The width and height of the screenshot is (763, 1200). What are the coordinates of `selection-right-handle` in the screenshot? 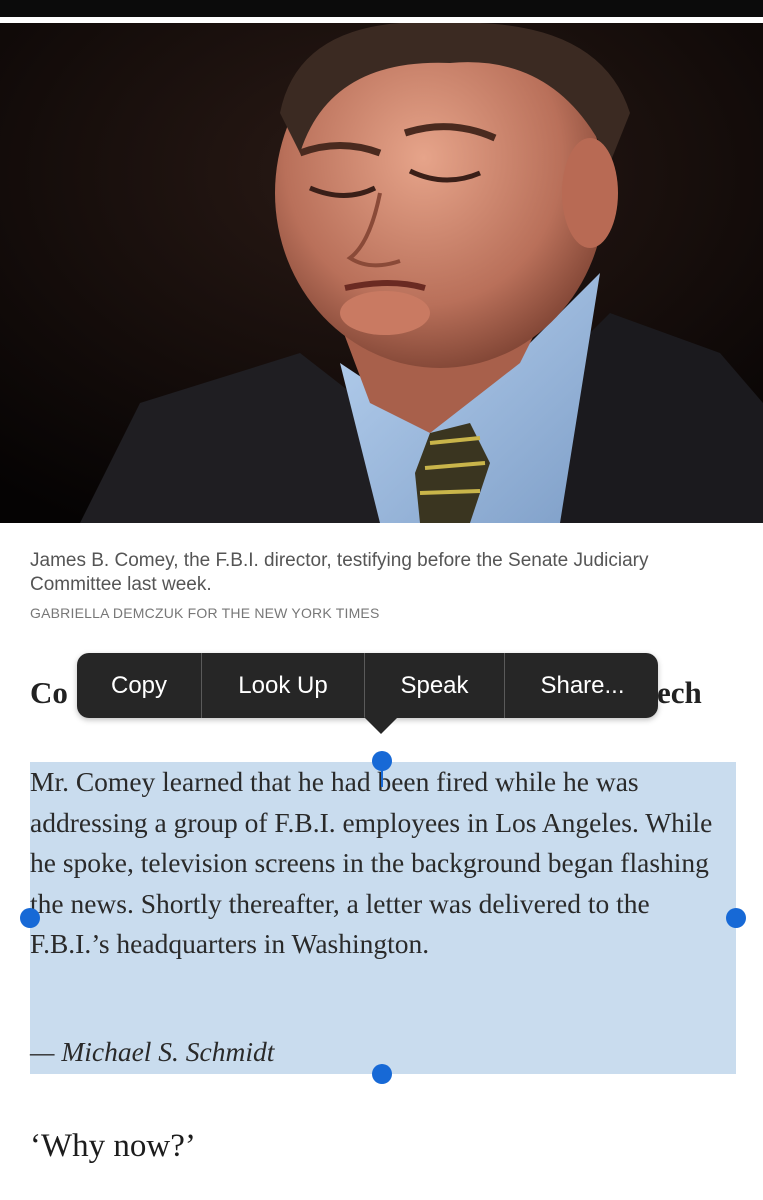 It's located at (736, 918).